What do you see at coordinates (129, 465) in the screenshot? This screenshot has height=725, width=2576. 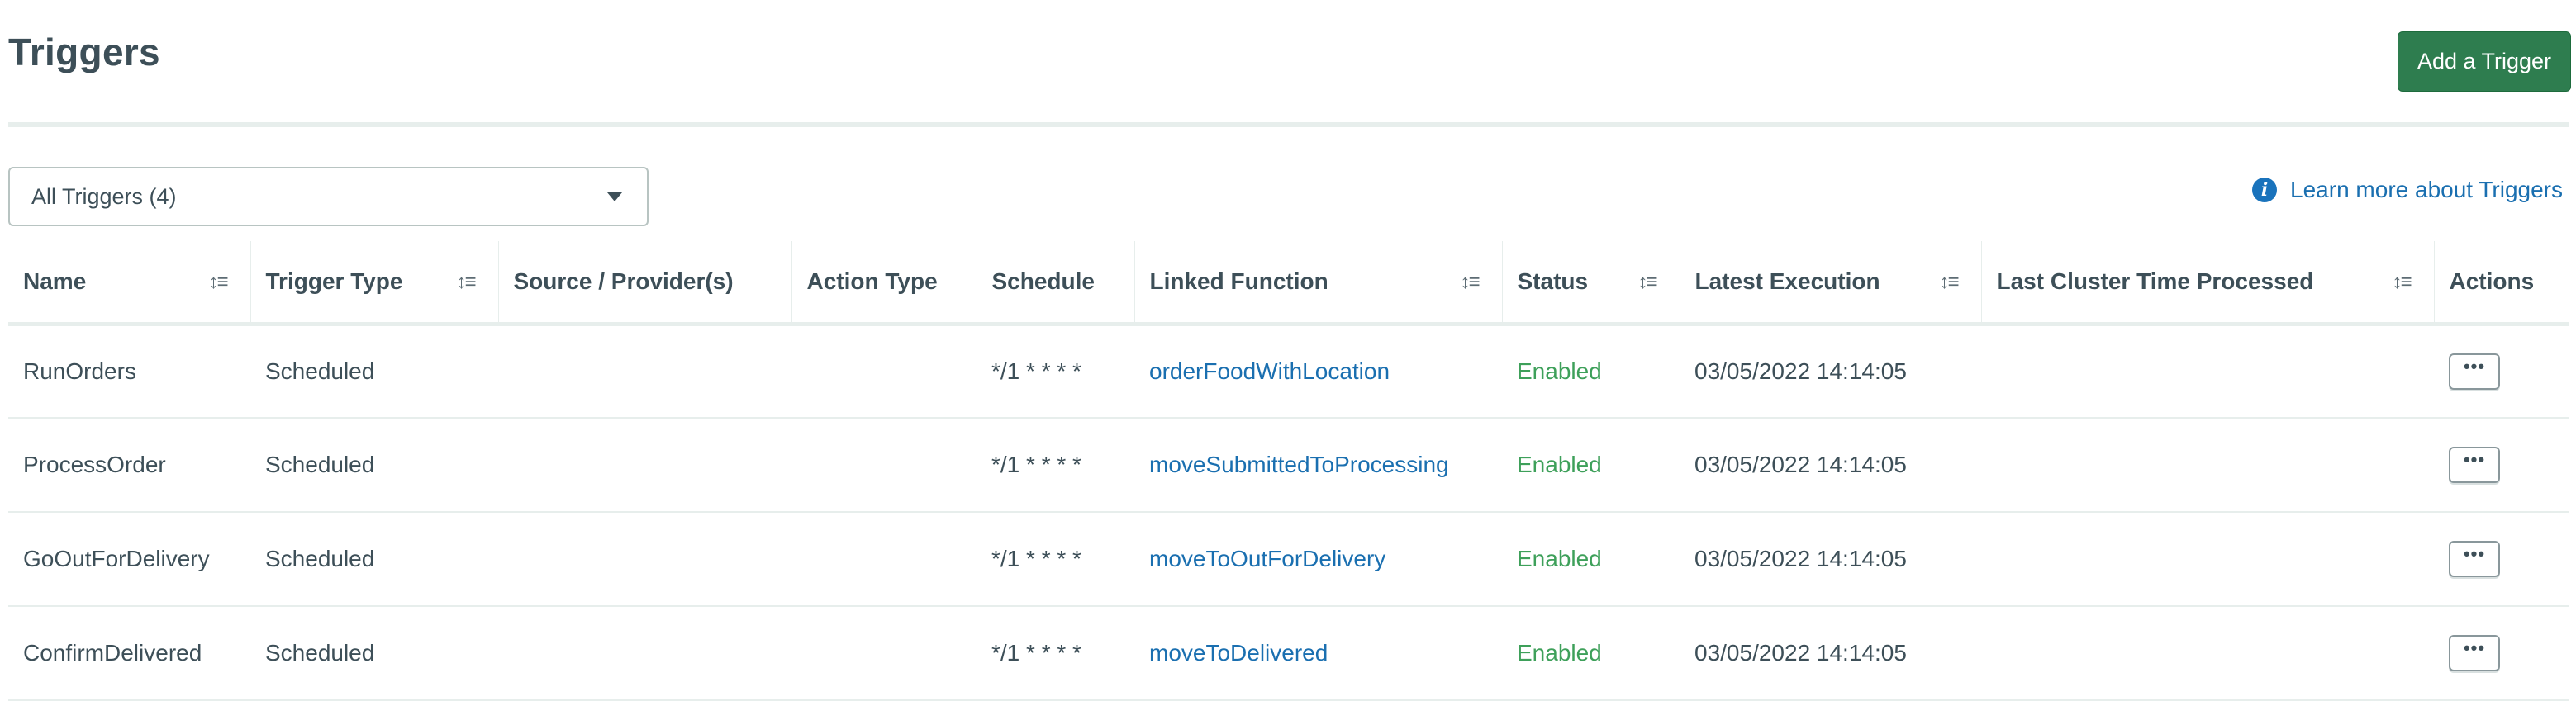 I see `trigger-name: ProcessOrder` at bounding box center [129, 465].